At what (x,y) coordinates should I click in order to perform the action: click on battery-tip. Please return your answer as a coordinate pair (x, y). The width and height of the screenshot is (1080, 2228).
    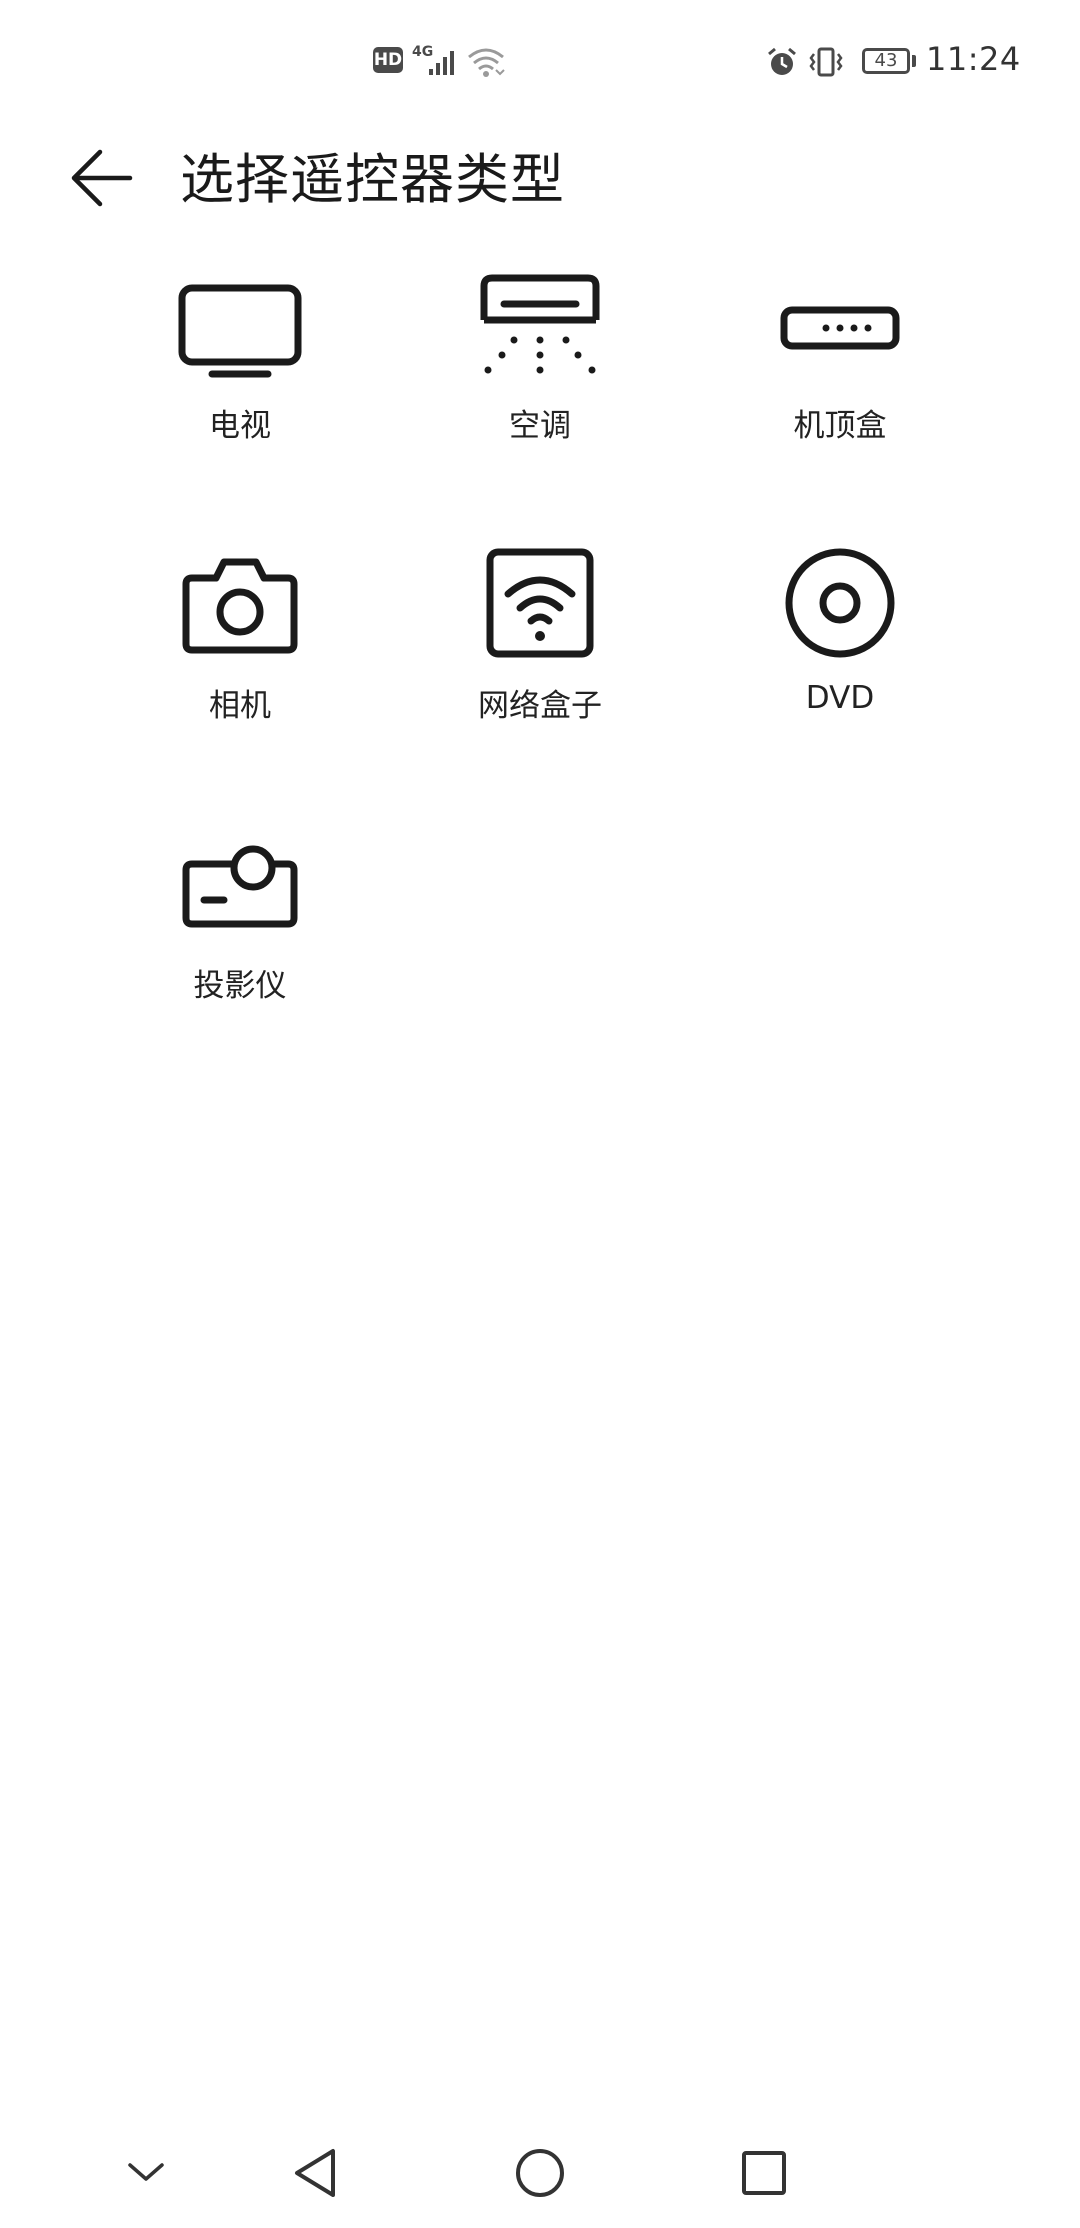
    Looking at the image, I should click on (914, 61).